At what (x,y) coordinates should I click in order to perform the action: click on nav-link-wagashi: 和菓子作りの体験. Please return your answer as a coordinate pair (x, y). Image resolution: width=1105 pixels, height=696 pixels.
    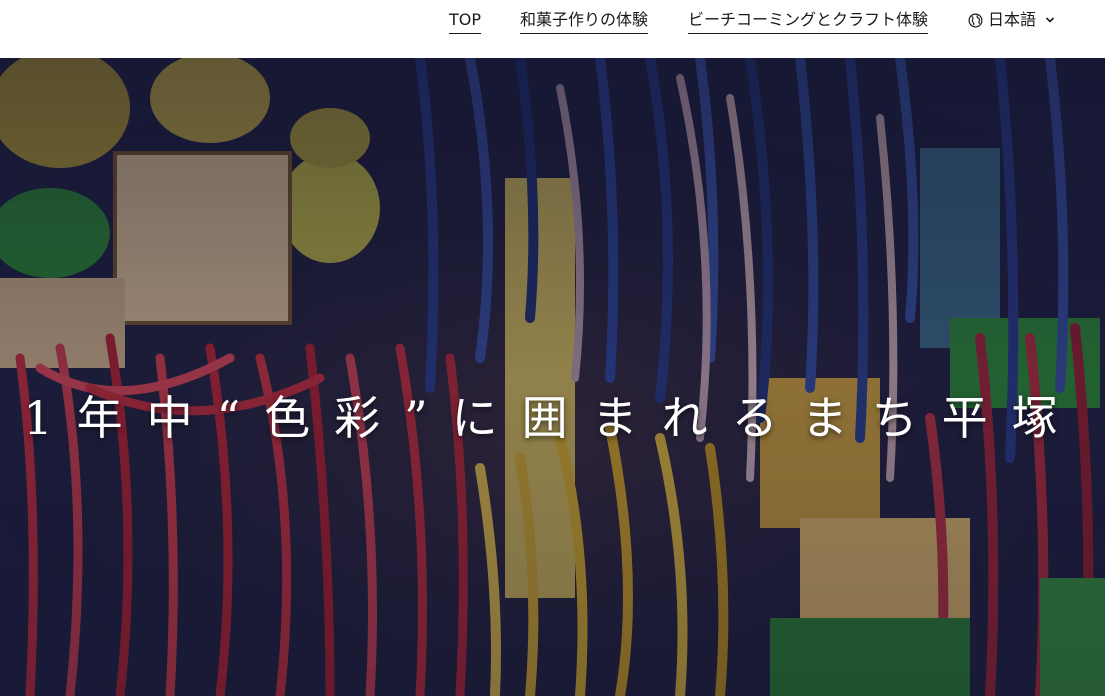
    Looking at the image, I should click on (584, 22).